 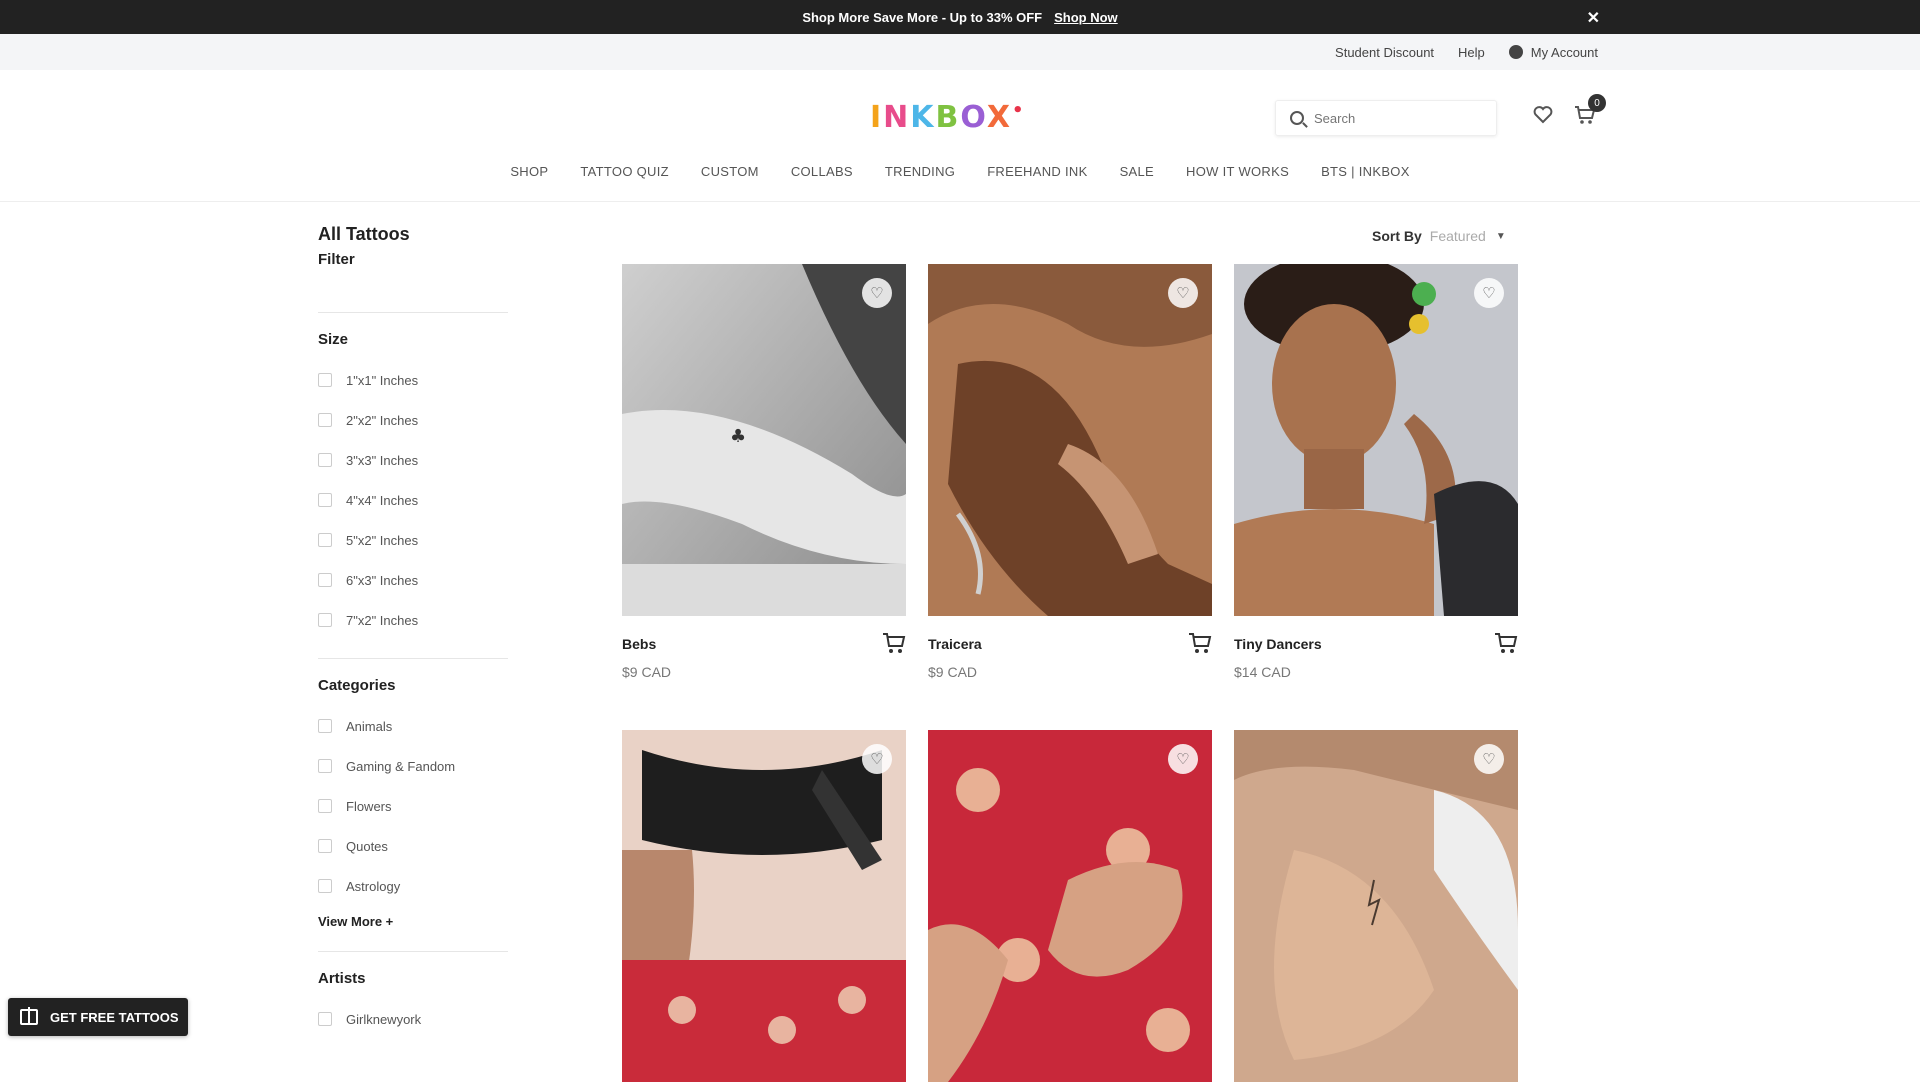 I want to click on nav-item-shop: SHOP, so click(x=529, y=171).